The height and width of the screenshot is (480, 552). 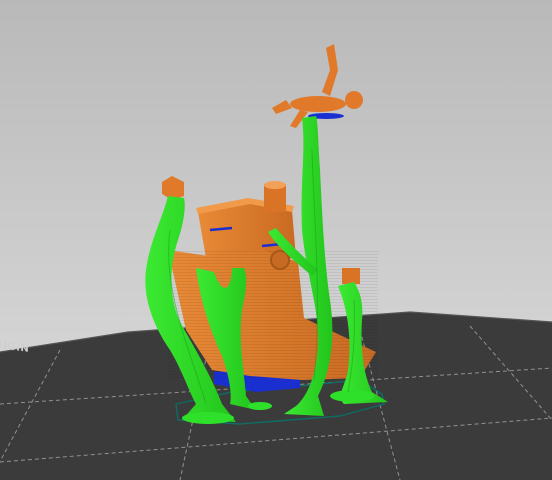 What do you see at coordinates (275, 185) in the screenshot?
I see `boat-chimney-top` at bounding box center [275, 185].